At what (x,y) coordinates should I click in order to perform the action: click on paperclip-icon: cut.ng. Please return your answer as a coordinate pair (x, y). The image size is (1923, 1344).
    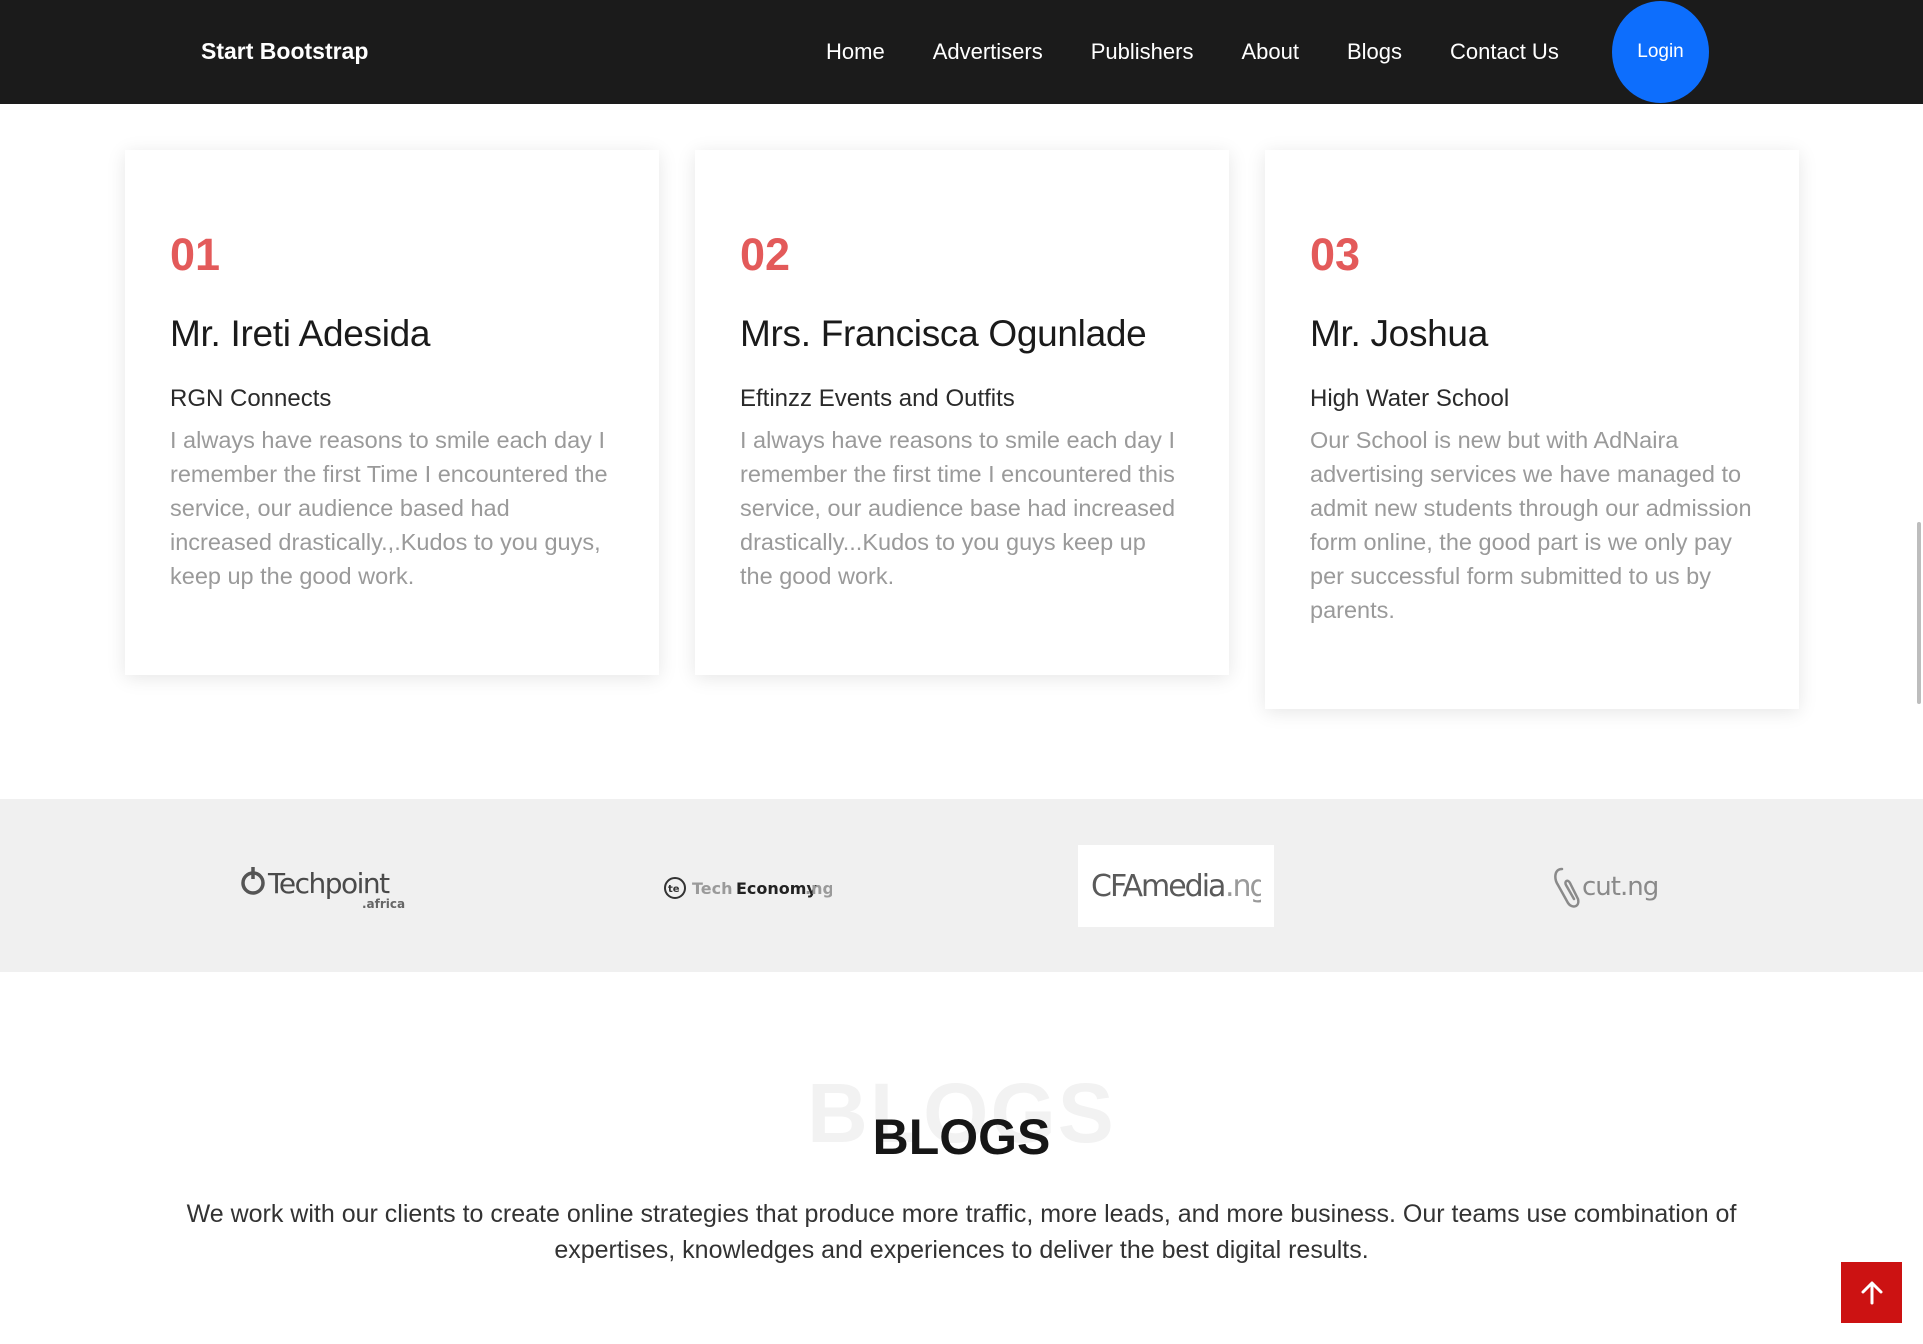
    Looking at the image, I should click on (1606, 887).